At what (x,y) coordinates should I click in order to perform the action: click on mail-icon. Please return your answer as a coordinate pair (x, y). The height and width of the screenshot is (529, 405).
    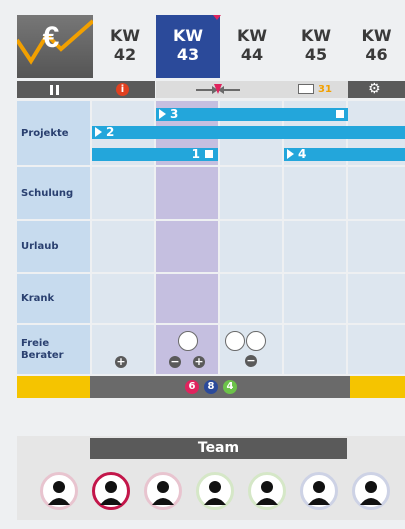
    Looking at the image, I should click on (306, 89).